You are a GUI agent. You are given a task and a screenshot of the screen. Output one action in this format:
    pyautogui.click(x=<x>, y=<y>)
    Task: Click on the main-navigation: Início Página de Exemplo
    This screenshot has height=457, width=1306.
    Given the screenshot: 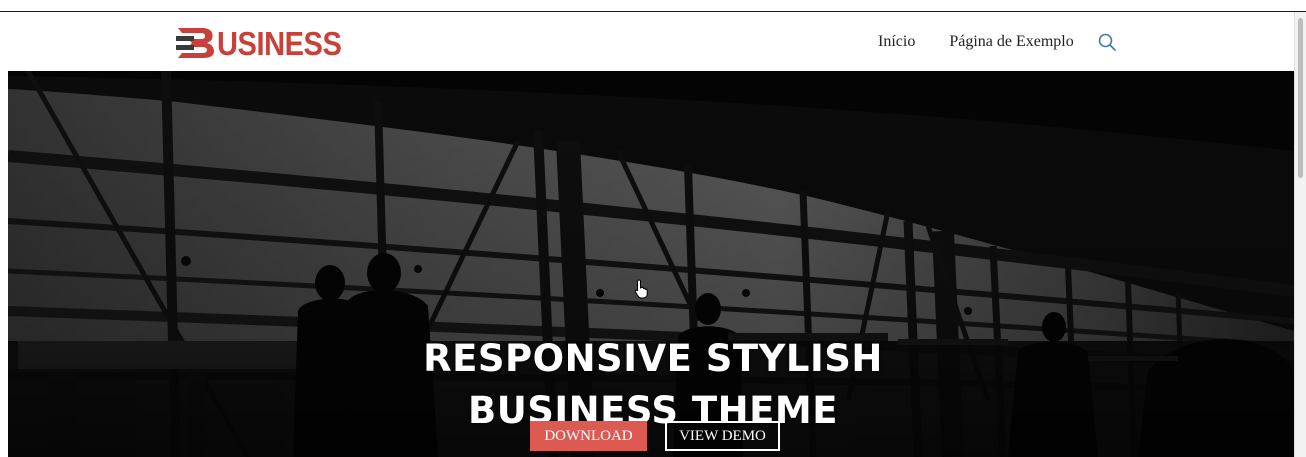 What is the action you would take?
    pyautogui.click(x=998, y=42)
    